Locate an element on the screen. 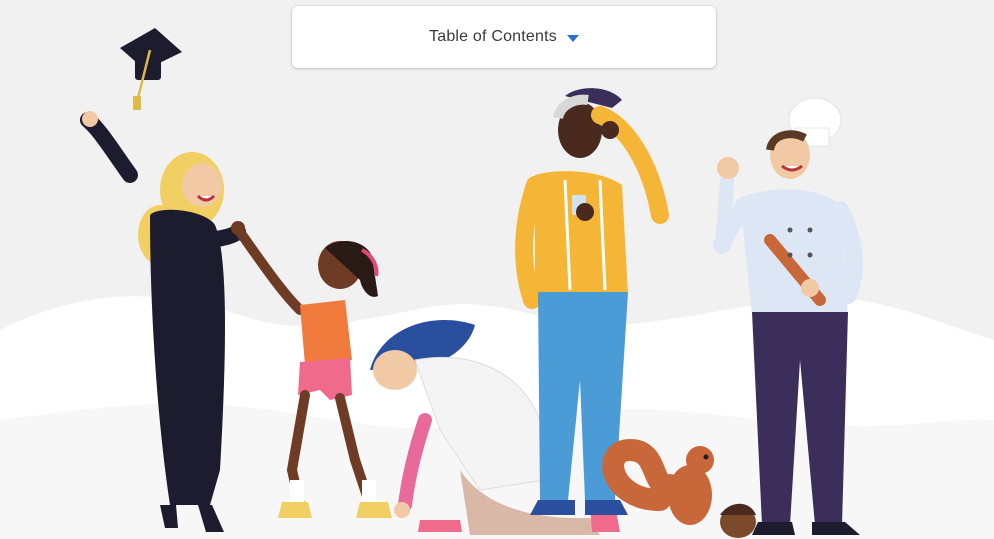  table-of-contents-dropdown: Table of Contents is located at coordinates (504, 37).